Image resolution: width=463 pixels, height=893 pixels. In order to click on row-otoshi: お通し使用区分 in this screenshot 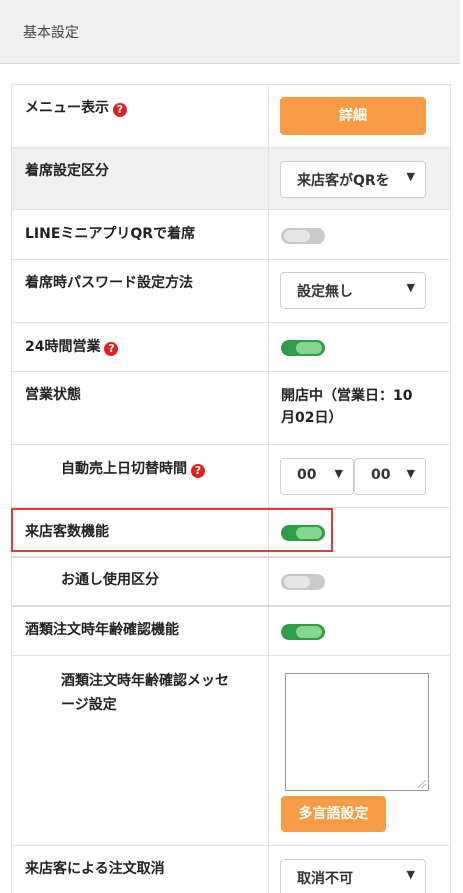, I will do `click(231, 581)`.